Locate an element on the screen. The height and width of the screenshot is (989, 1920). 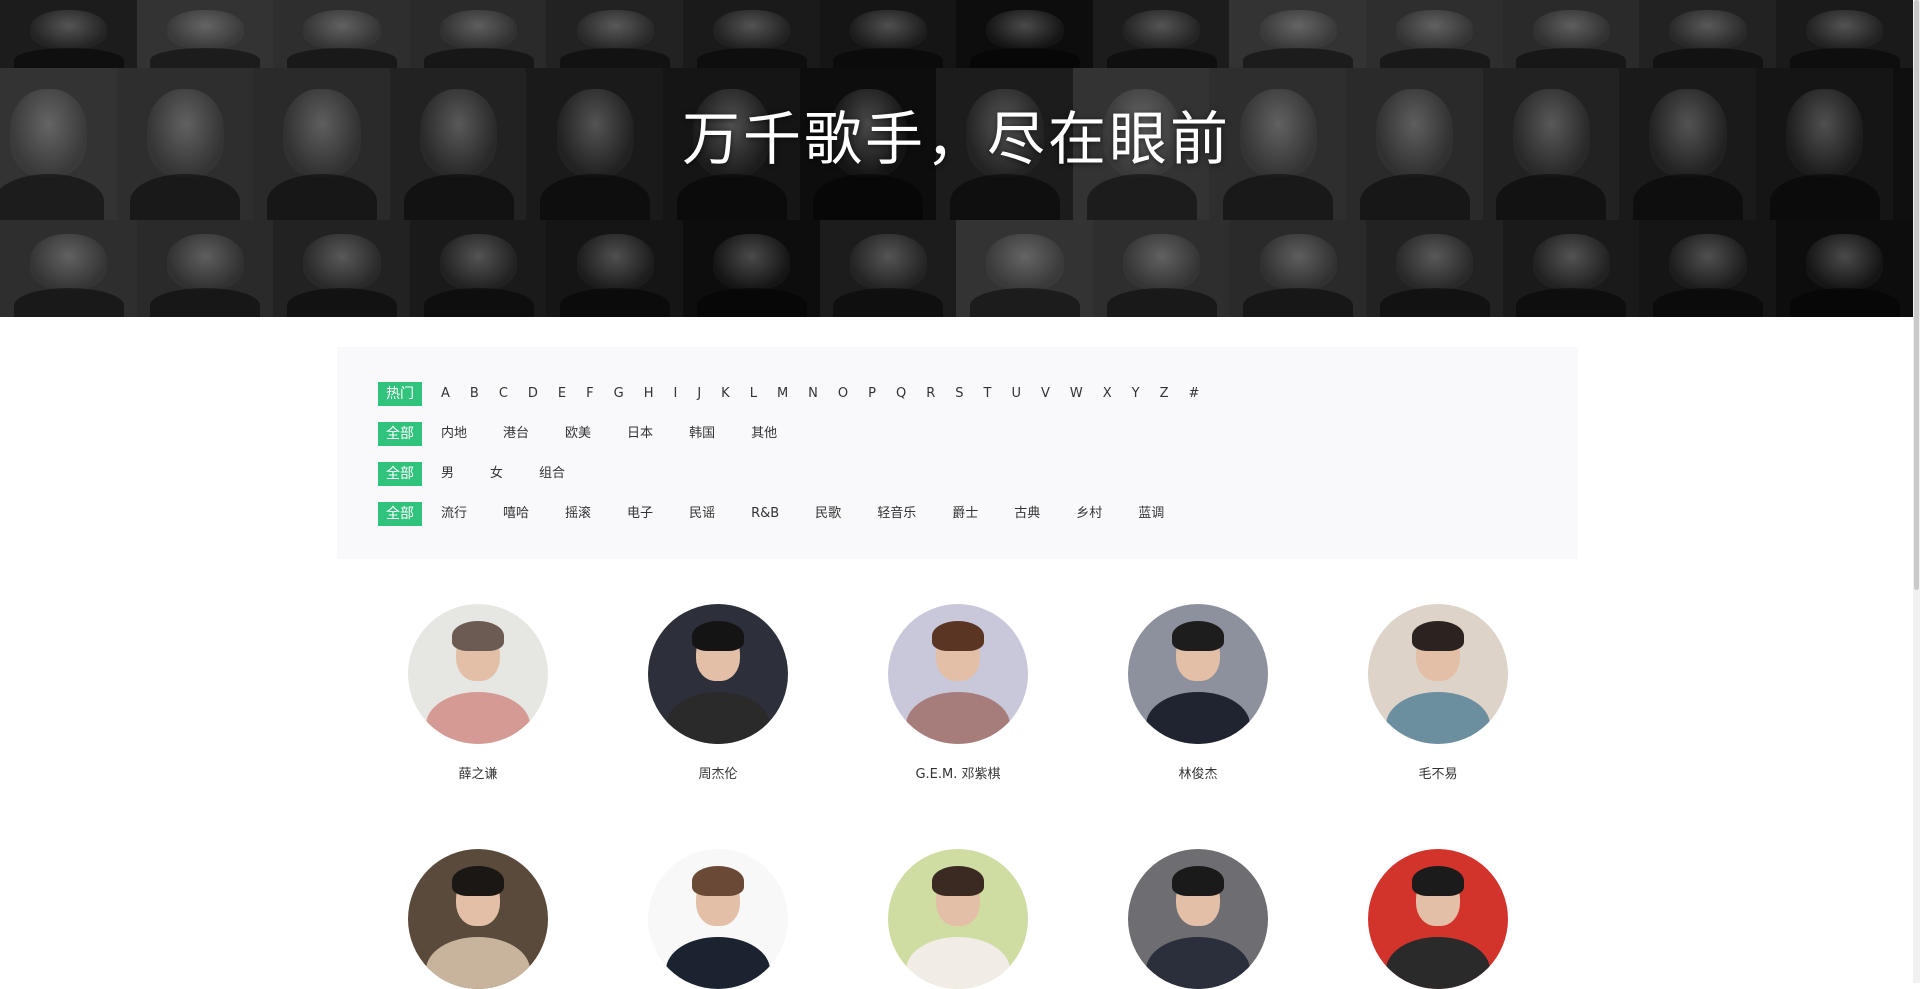
filter-genre-option: 轻音乐 is located at coordinates (896, 514).